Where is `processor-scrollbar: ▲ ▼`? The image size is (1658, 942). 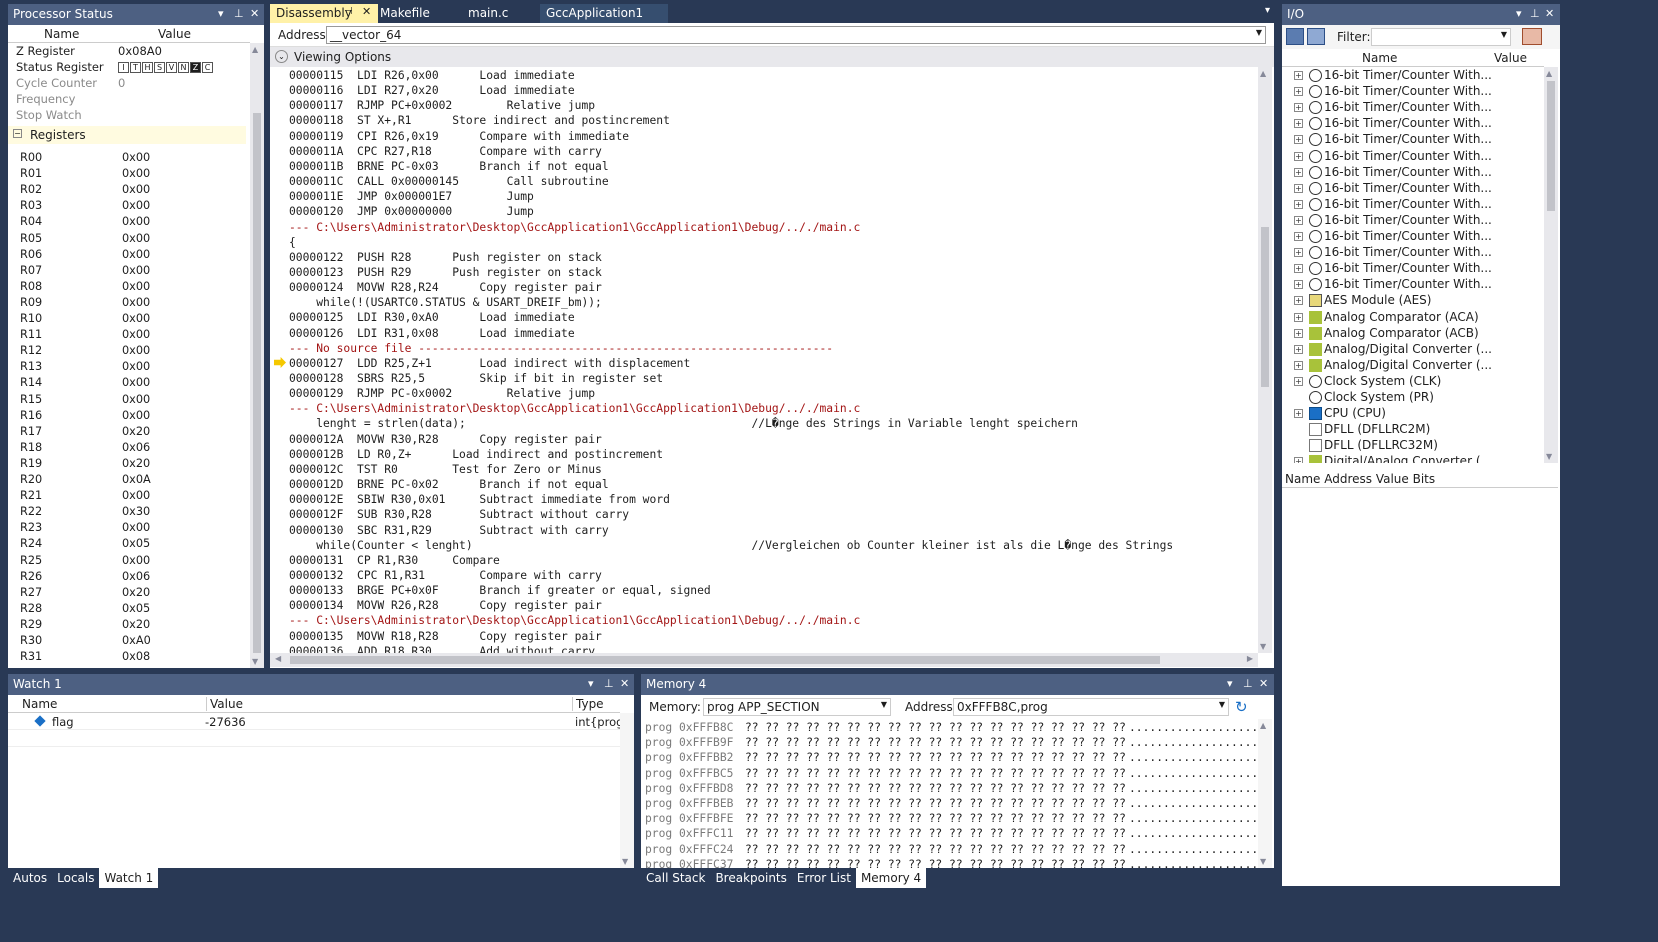
processor-scrollbar: ▲ ▼ is located at coordinates (257, 355).